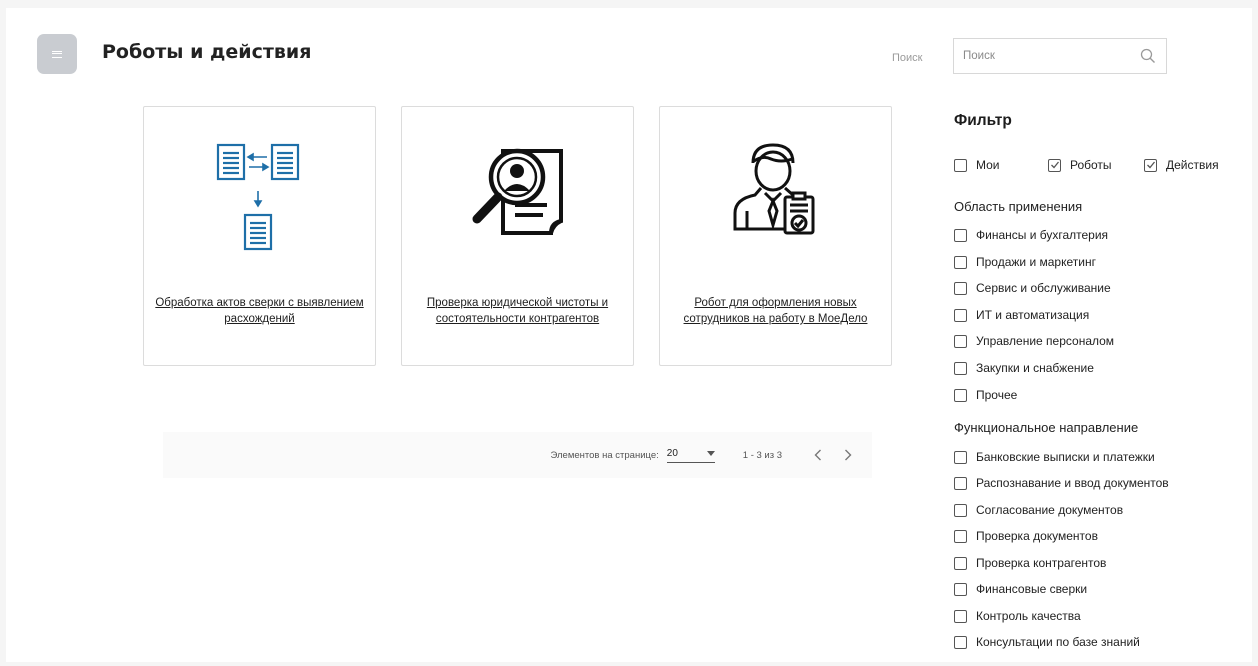 The width and height of the screenshot is (1258, 666). What do you see at coordinates (517, 455) in the screenshot?
I see `pagination: Элементов на странице: 20 1 - 3 из 3` at bounding box center [517, 455].